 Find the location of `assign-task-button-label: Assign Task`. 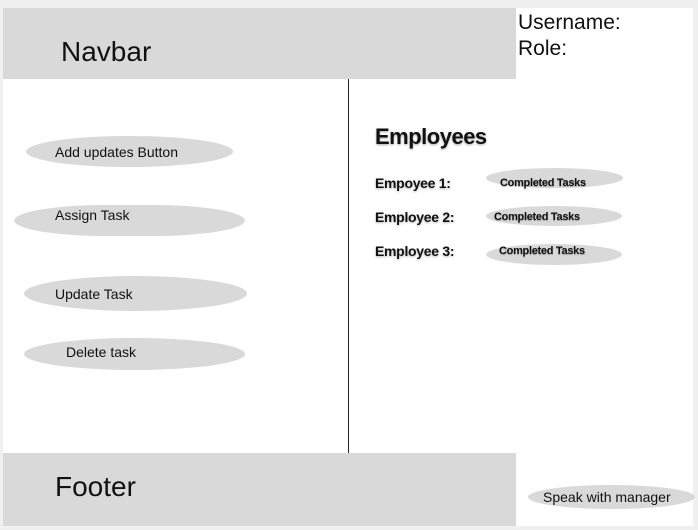

assign-task-button-label: Assign Task is located at coordinates (92, 215).